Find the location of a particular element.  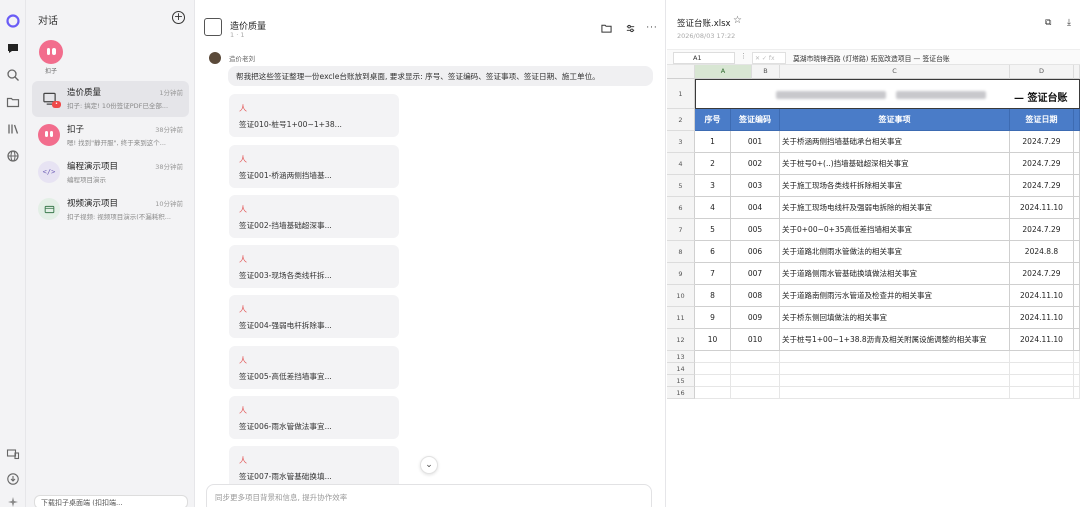

row-number: 10 is located at coordinates (681, 296).